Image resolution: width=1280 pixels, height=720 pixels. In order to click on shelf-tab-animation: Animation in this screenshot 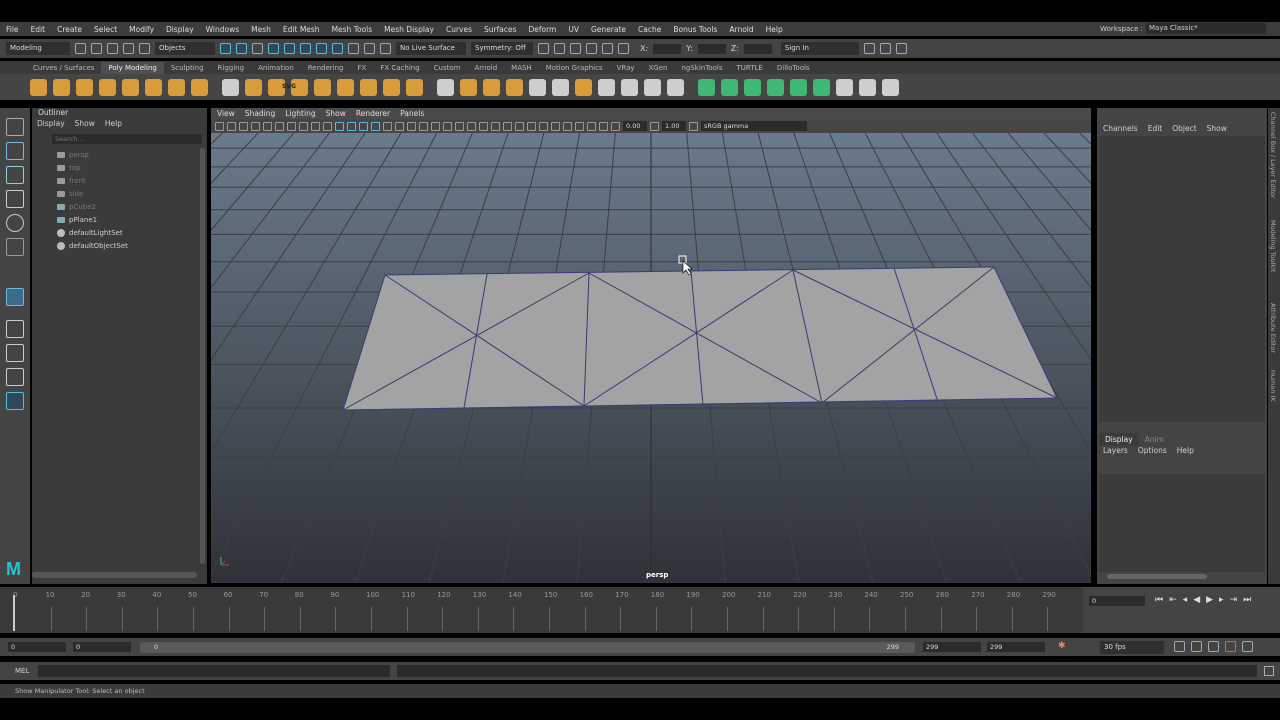, I will do `click(276, 68)`.